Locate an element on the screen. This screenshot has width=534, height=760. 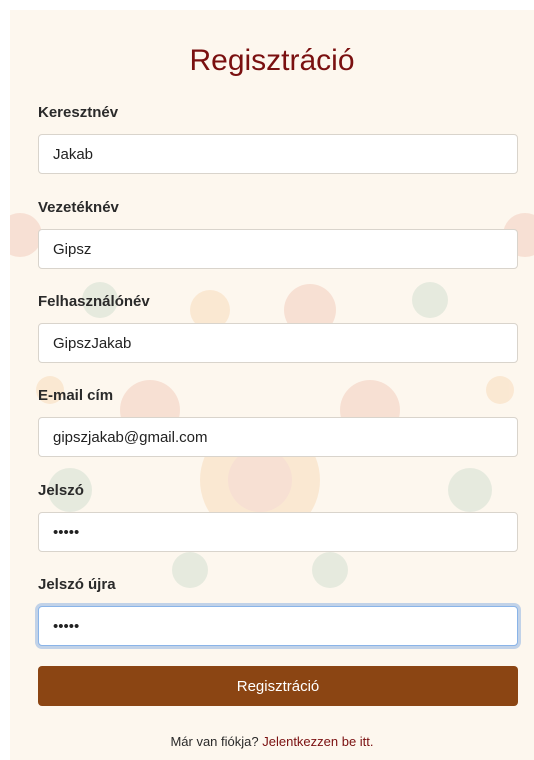
password-confirm-input is located at coordinates (278, 626).